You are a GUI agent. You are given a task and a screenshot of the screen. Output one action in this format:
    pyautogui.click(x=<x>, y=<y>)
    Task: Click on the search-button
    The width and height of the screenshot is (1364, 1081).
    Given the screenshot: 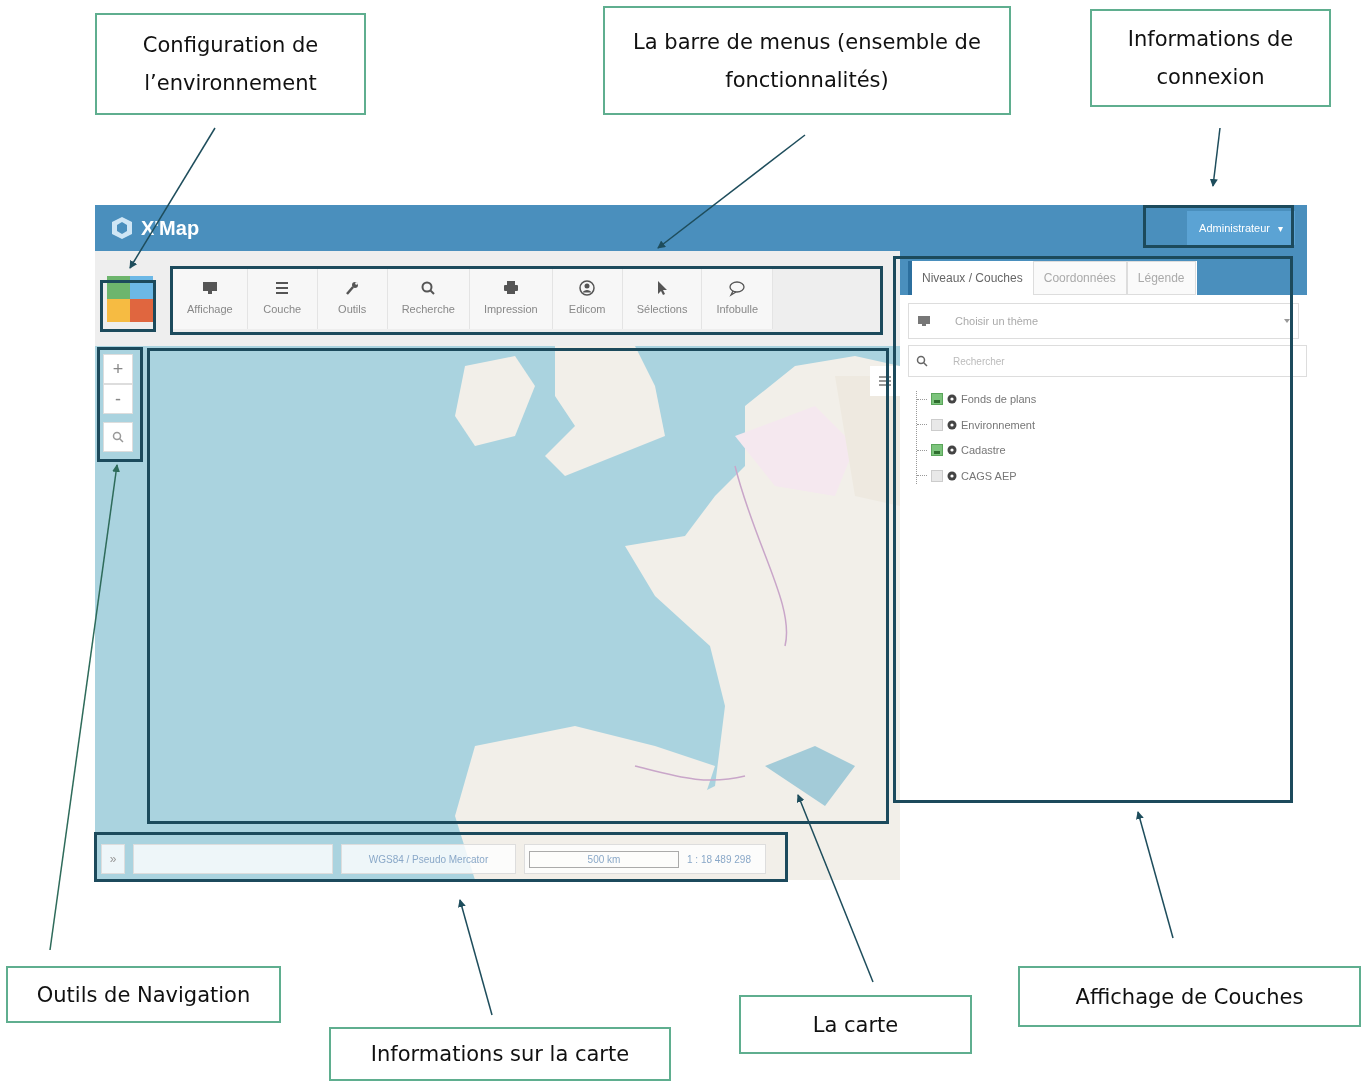 What is the action you would take?
    pyautogui.click(x=118, y=437)
    